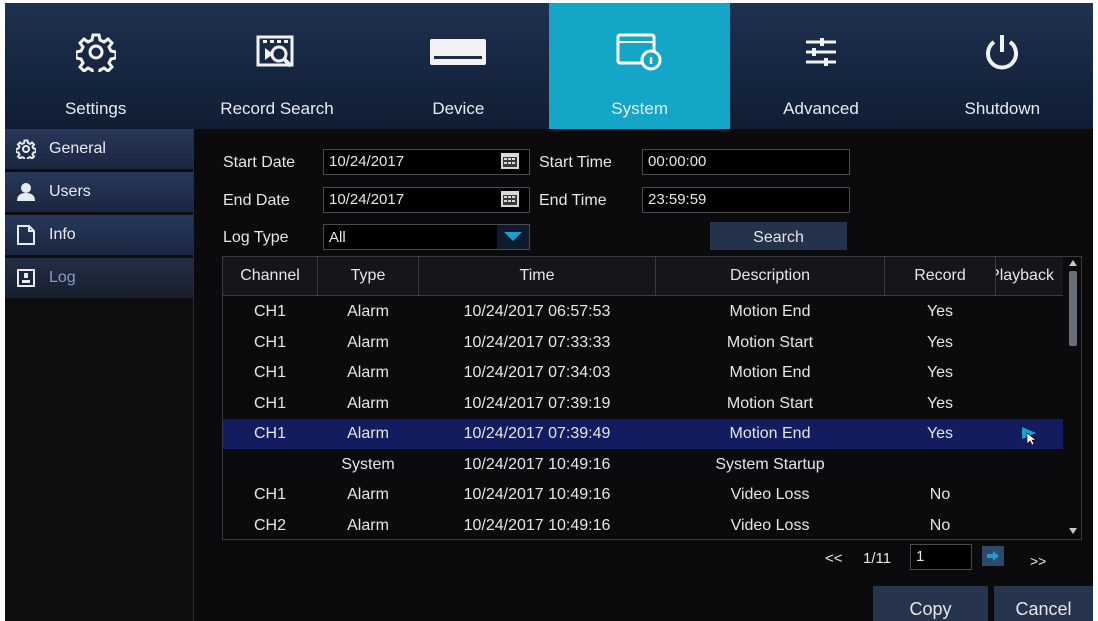  What do you see at coordinates (537, 403) in the screenshot?
I see `cell-time: 10/24/2017 07:39:19` at bounding box center [537, 403].